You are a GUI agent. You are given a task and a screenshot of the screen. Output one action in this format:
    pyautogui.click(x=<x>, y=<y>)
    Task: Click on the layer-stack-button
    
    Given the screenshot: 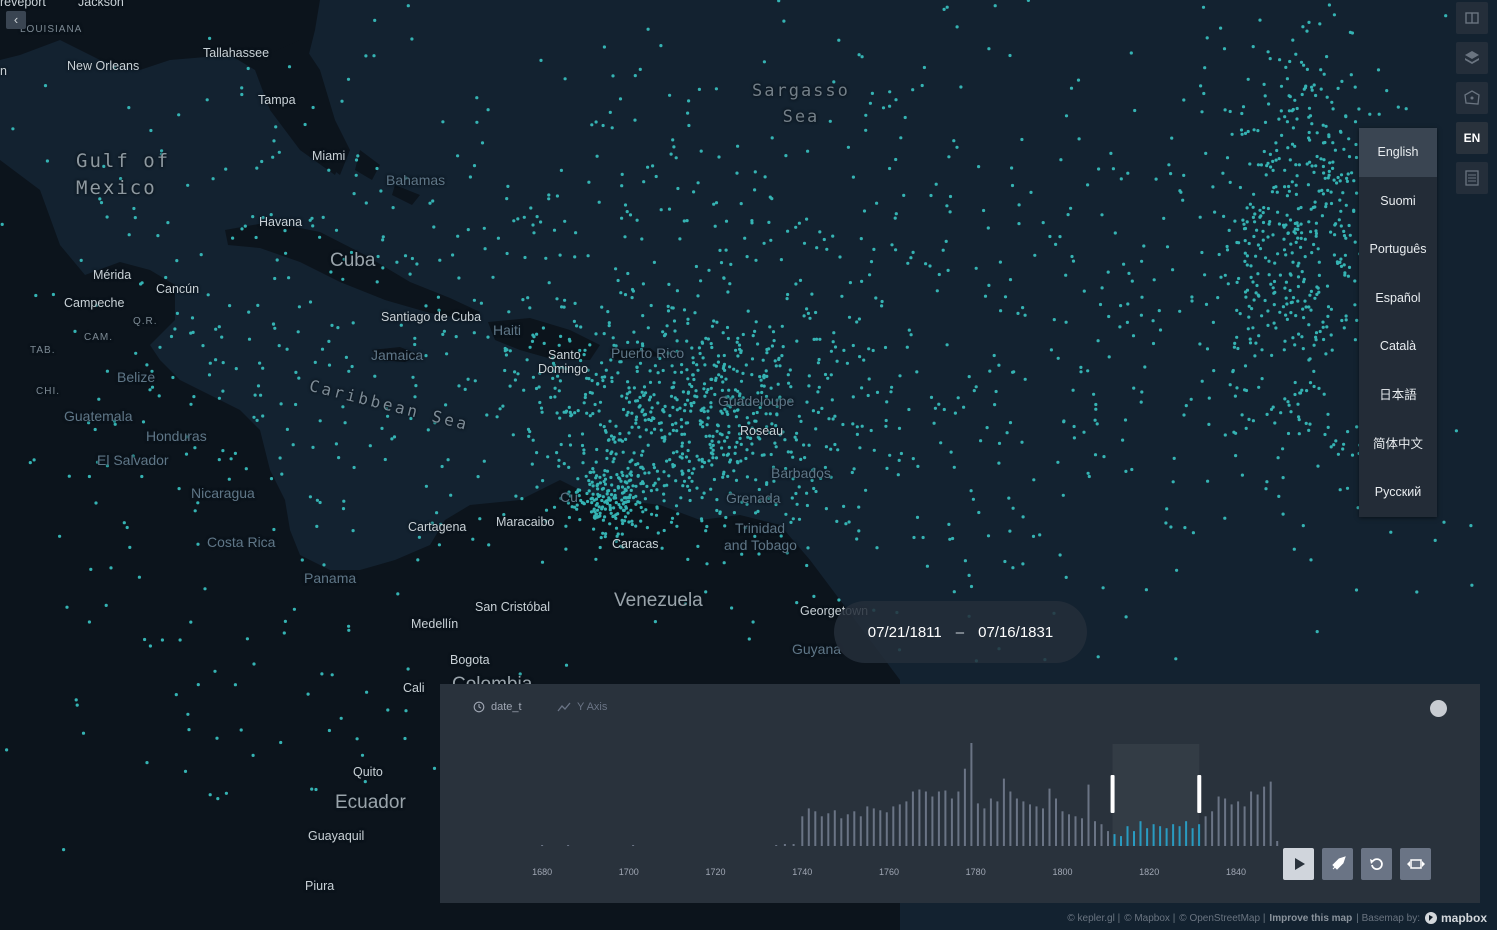 What is the action you would take?
    pyautogui.click(x=1472, y=58)
    